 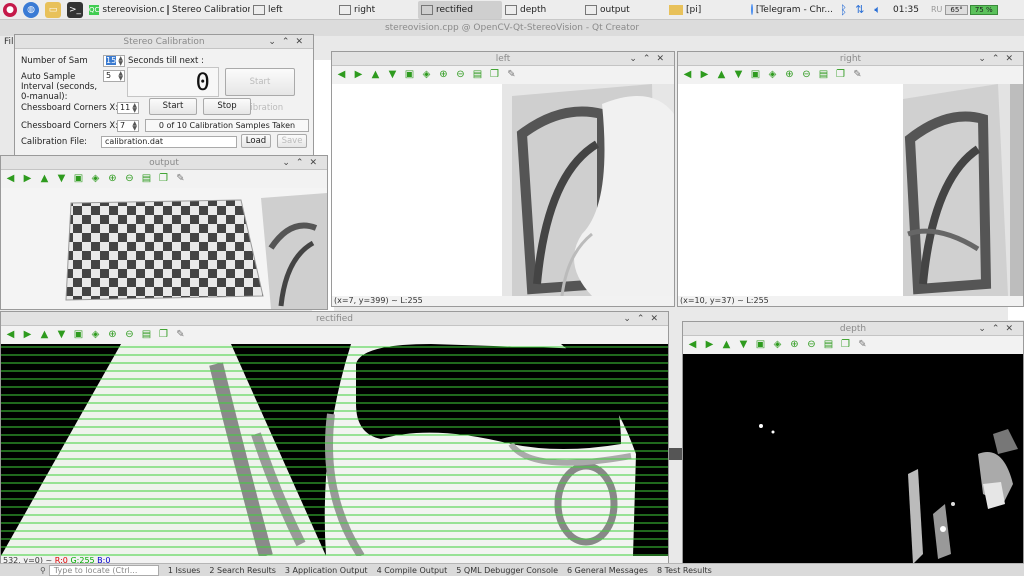 What do you see at coordinates (507, 570) in the screenshot?
I see `tab-qml-debugger: 5 QML Debugger Console` at bounding box center [507, 570].